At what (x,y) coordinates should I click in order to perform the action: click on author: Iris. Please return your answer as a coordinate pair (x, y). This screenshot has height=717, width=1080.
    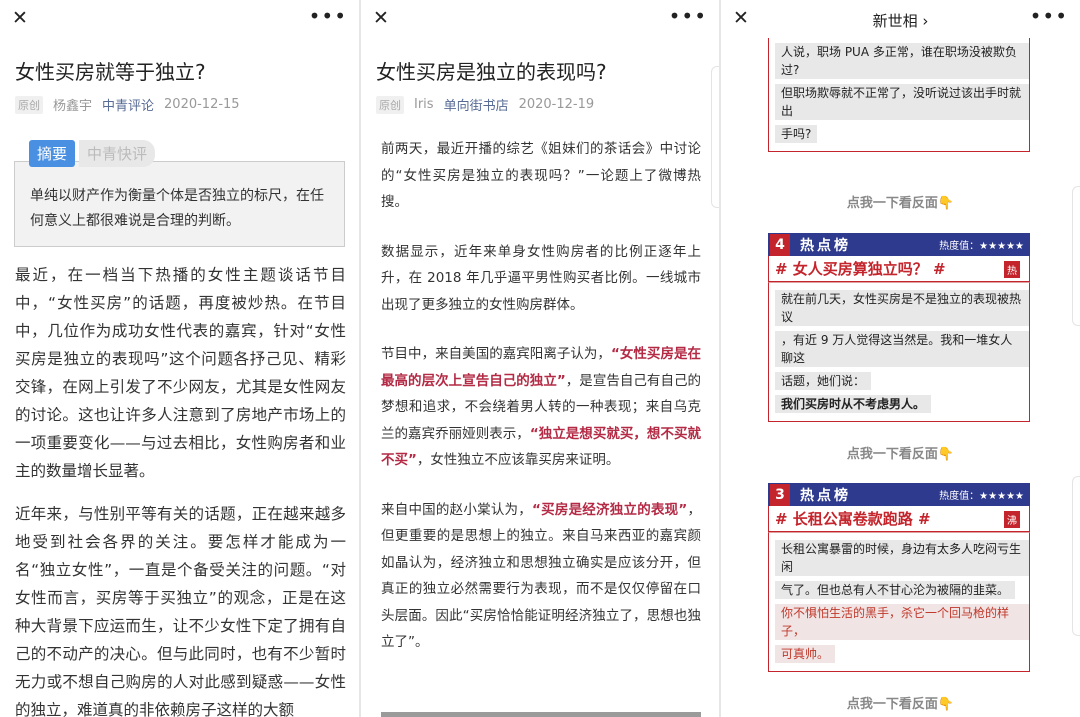
    Looking at the image, I should click on (424, 104).